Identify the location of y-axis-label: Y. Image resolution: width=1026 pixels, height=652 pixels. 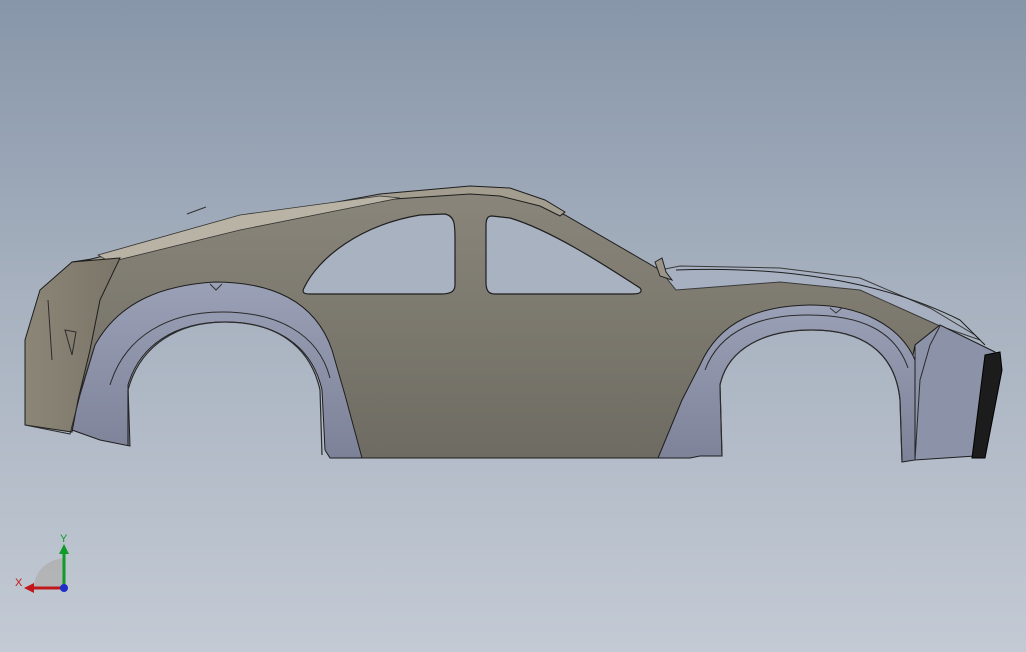
(64, 539).